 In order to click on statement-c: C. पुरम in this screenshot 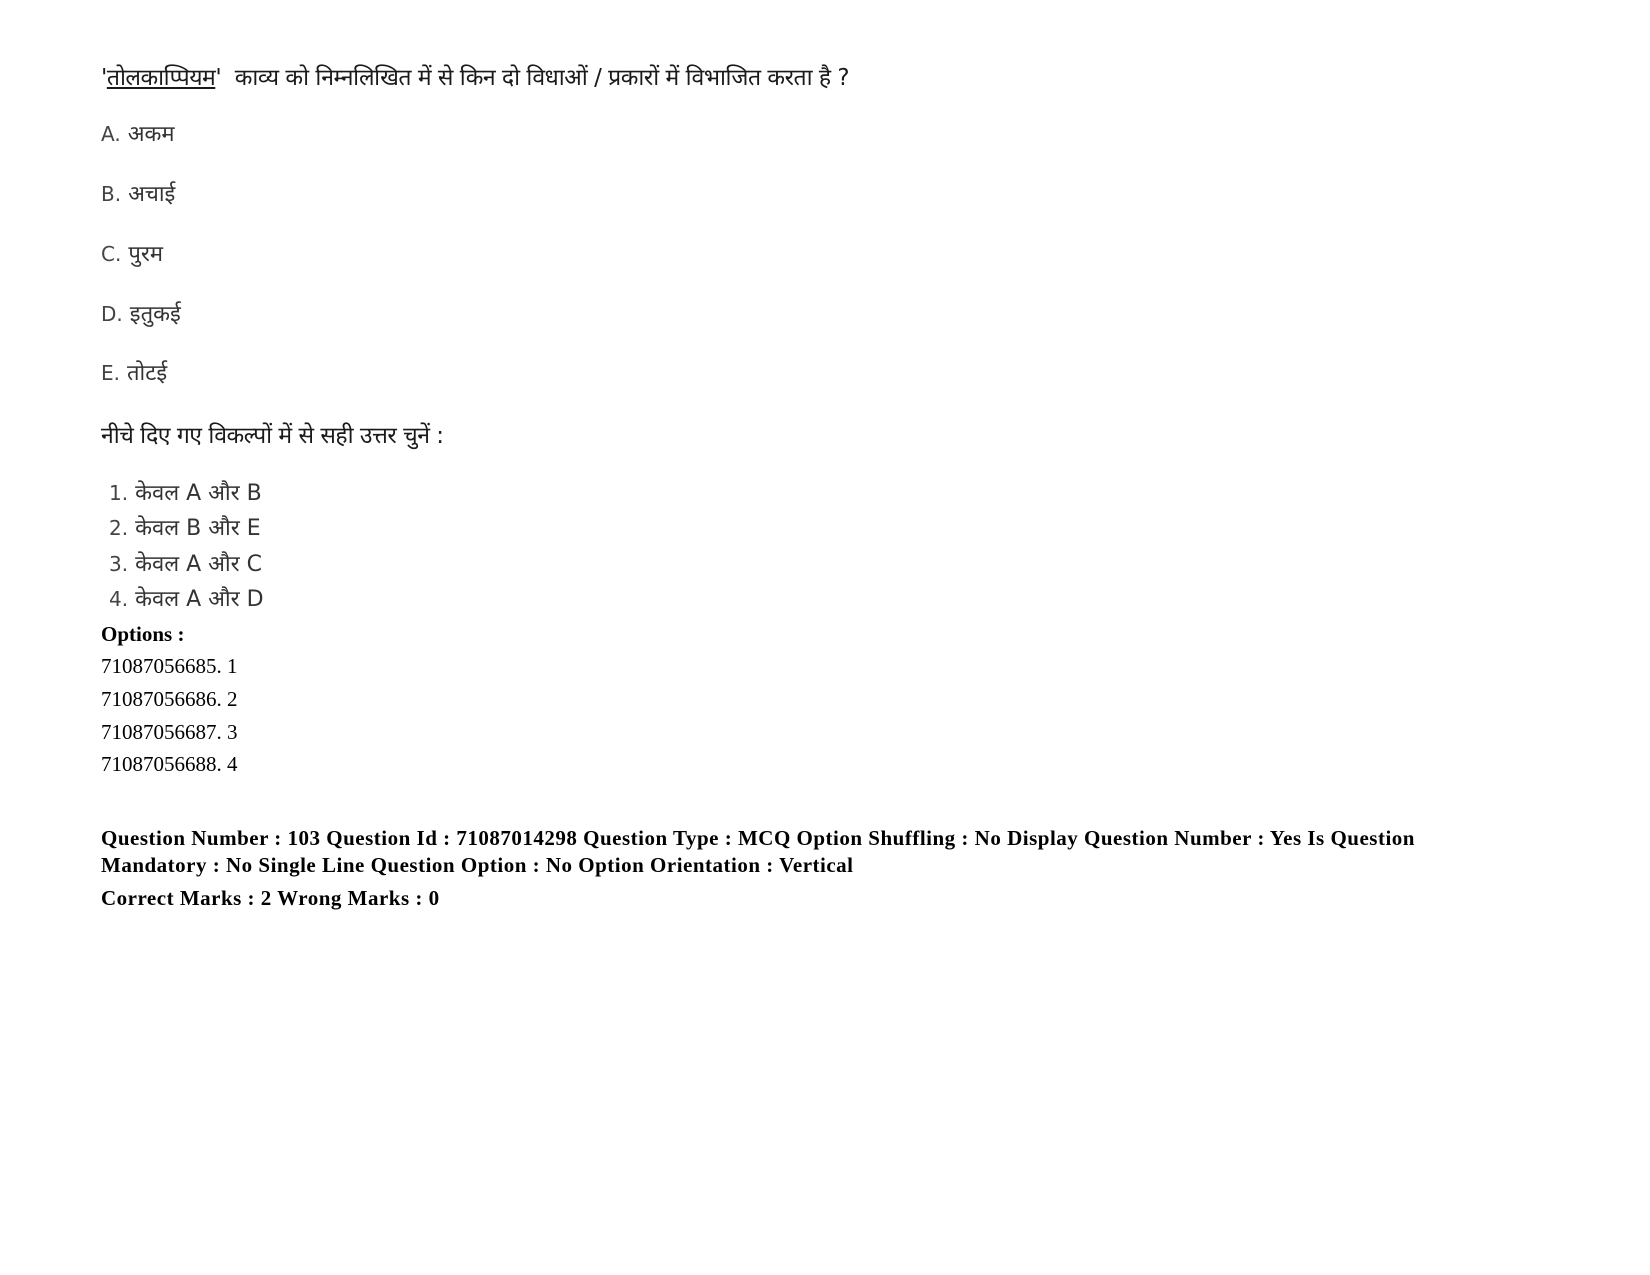, I will do `click(132, 253)`.